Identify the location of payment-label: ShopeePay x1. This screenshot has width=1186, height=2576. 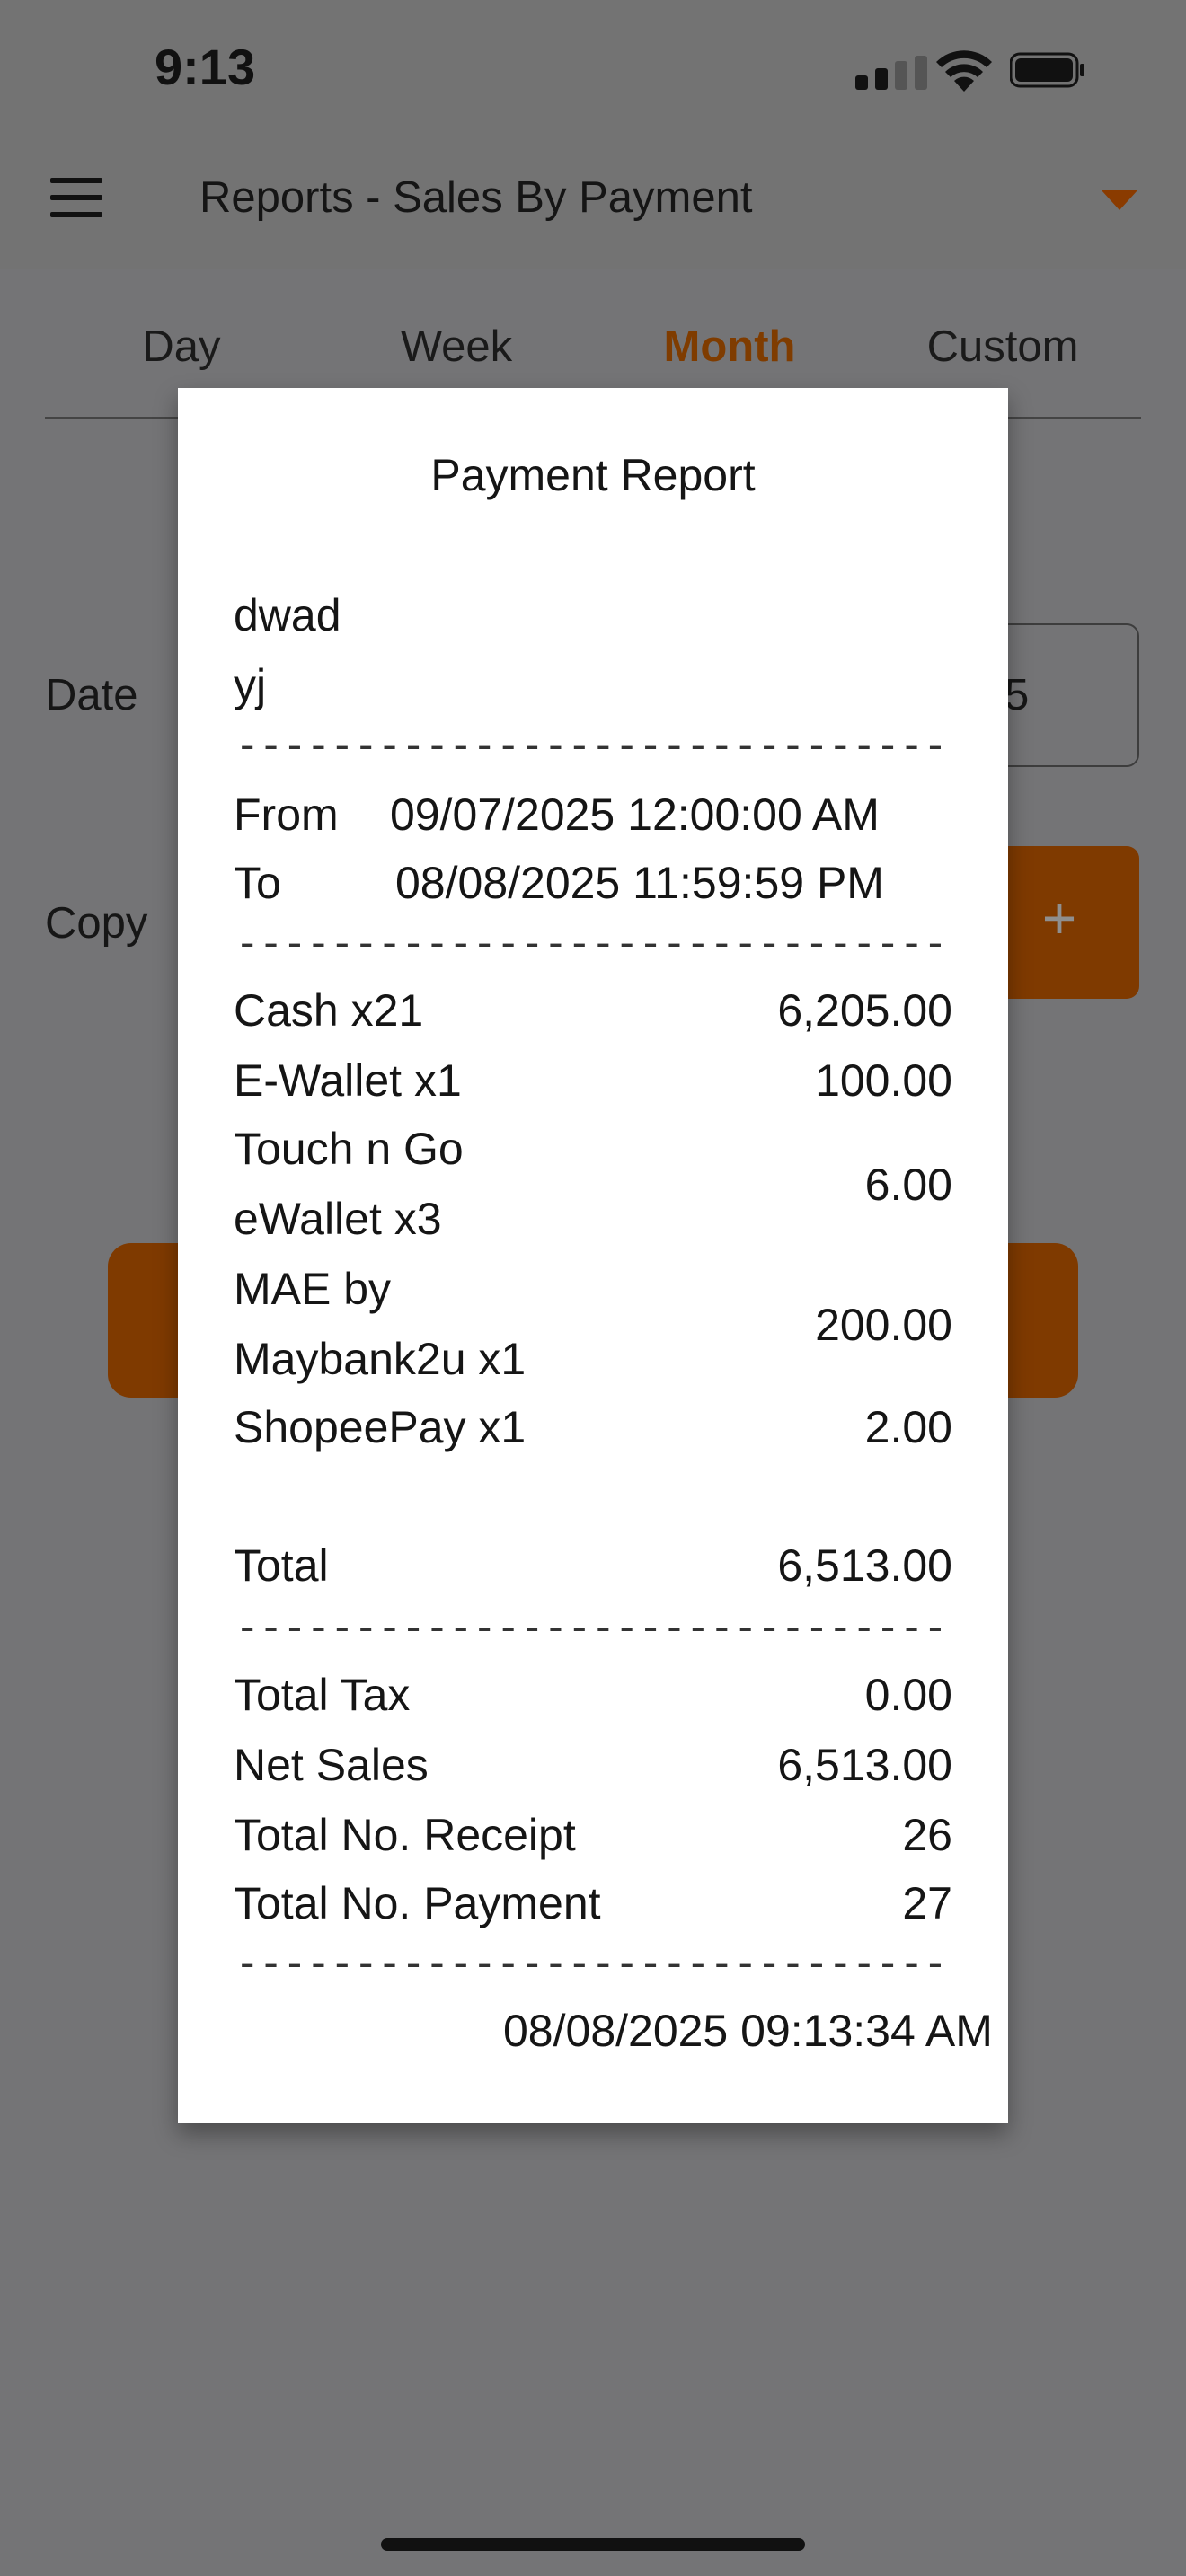
(380, 1427).